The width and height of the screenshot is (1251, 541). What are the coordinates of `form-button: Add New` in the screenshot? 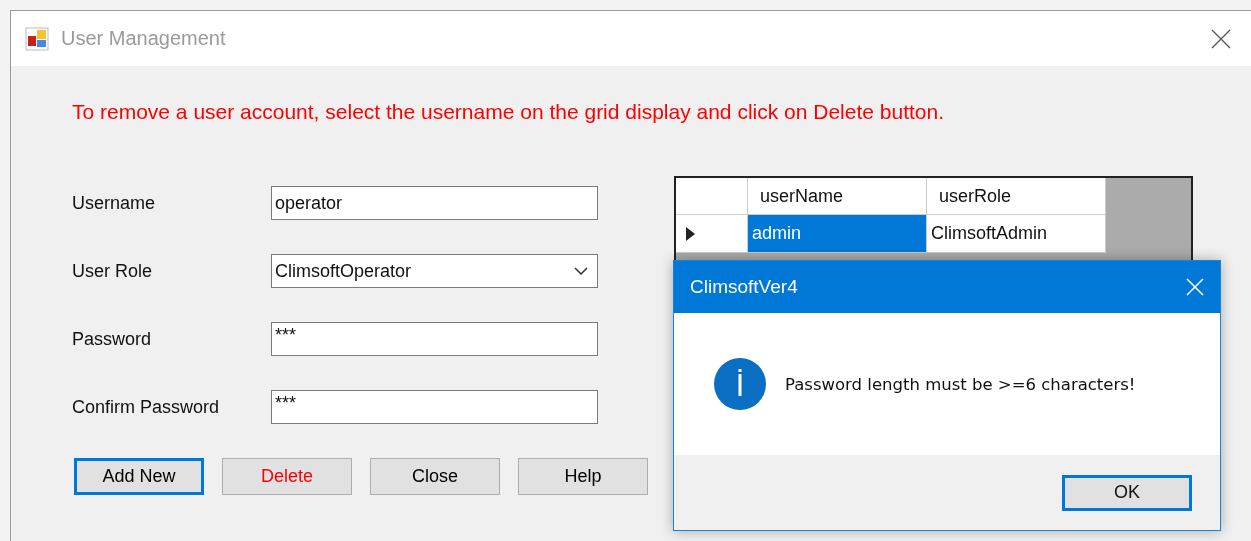 It's located at (139, 476).